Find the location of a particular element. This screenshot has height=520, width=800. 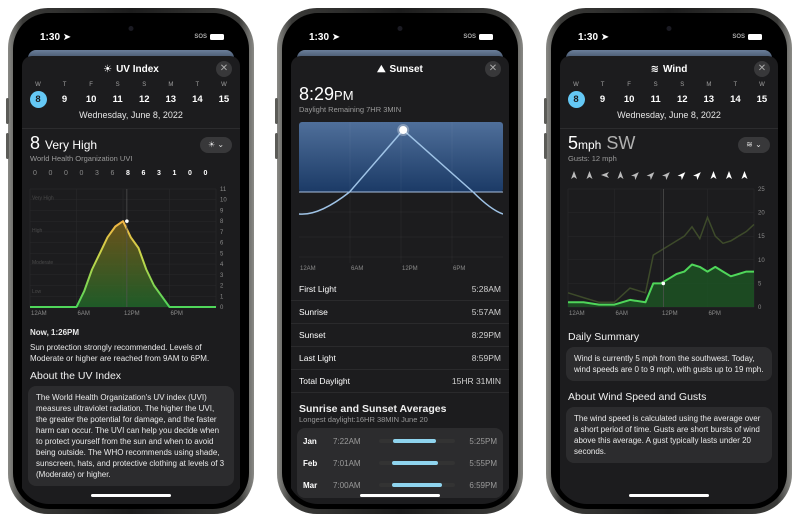

y-tick-label: 5 is located at coordinates (760, 284).